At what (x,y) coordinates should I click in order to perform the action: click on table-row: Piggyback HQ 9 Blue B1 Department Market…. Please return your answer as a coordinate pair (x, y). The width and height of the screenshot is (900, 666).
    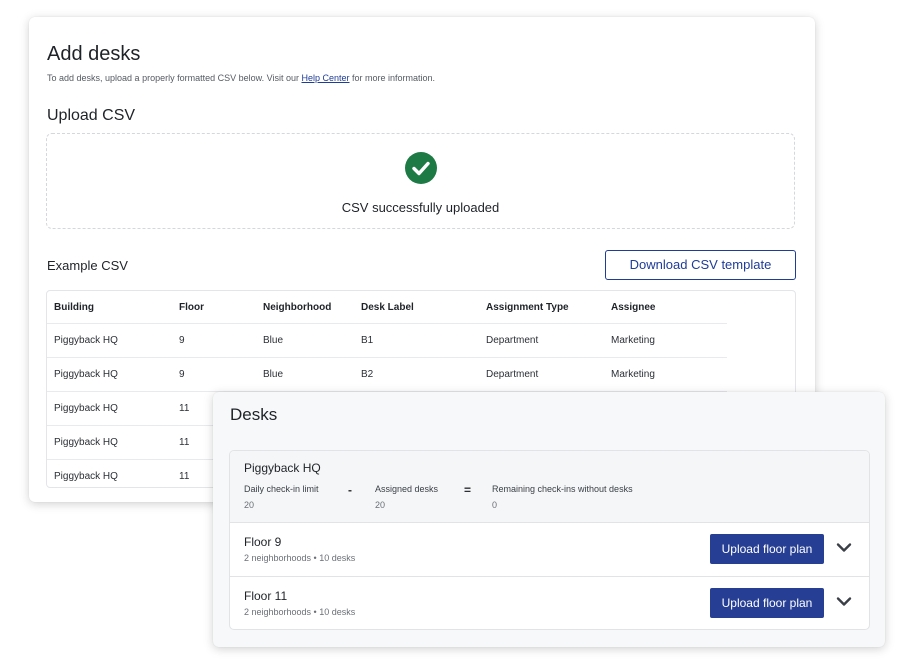
    Looking at the image, I should click on (387, 340).